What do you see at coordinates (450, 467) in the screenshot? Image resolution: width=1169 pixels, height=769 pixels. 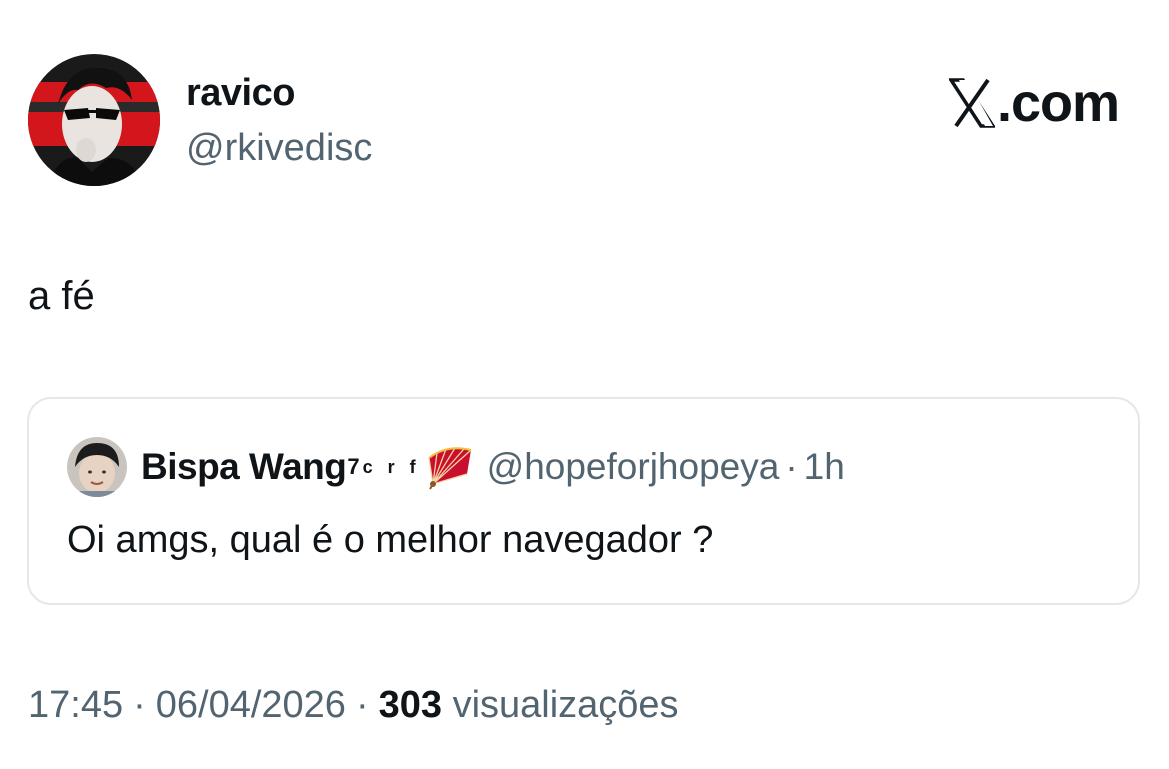 I see `folding-fan-icon` at bounding box center [450, 467].